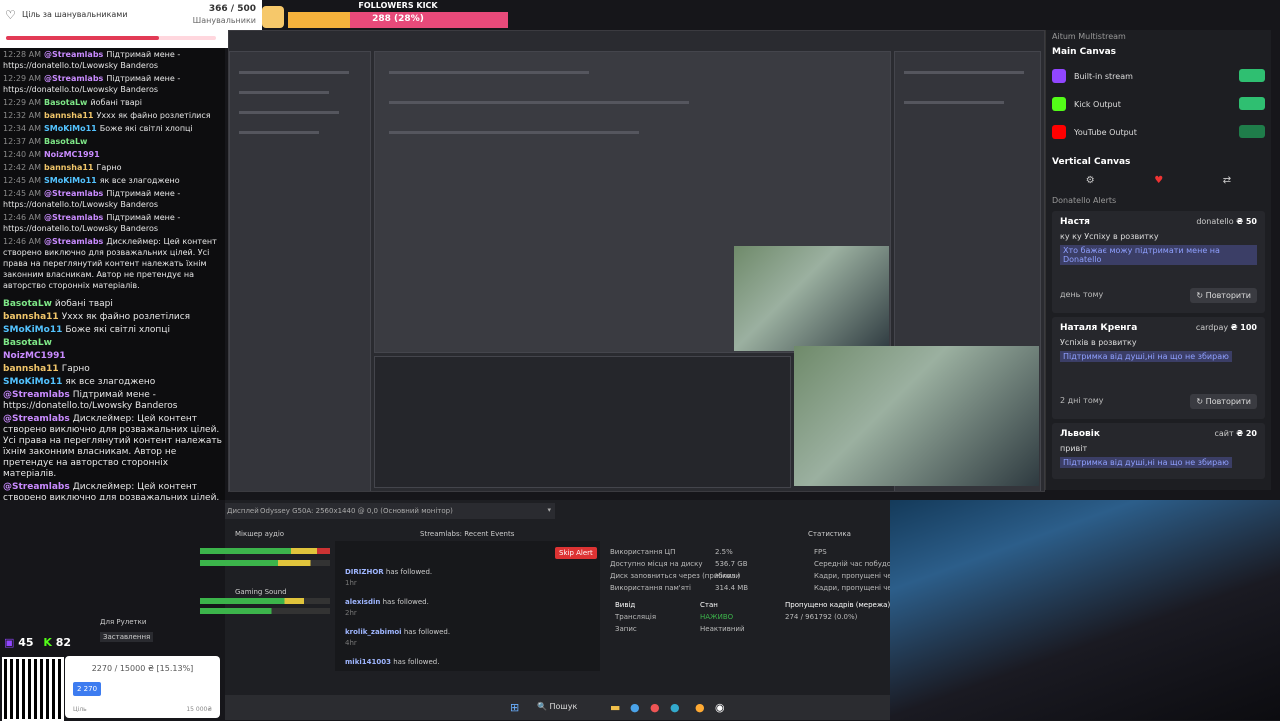 This screenshot has width=1280, height=721. I want to click on goal-count: 366 / 500, so click(232, 9).